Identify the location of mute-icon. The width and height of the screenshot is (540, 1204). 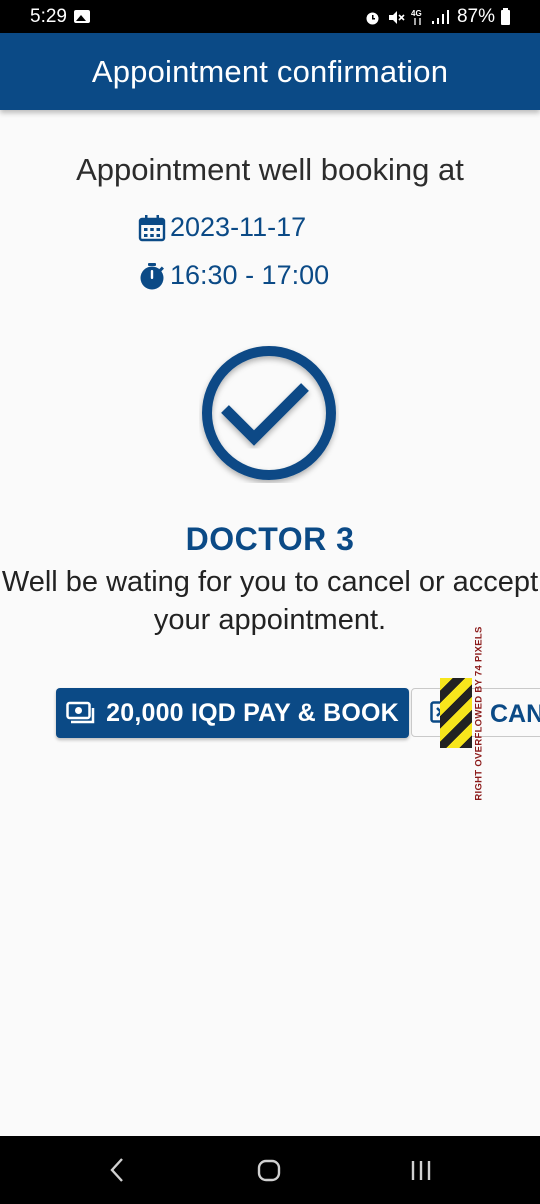
(396, 17).